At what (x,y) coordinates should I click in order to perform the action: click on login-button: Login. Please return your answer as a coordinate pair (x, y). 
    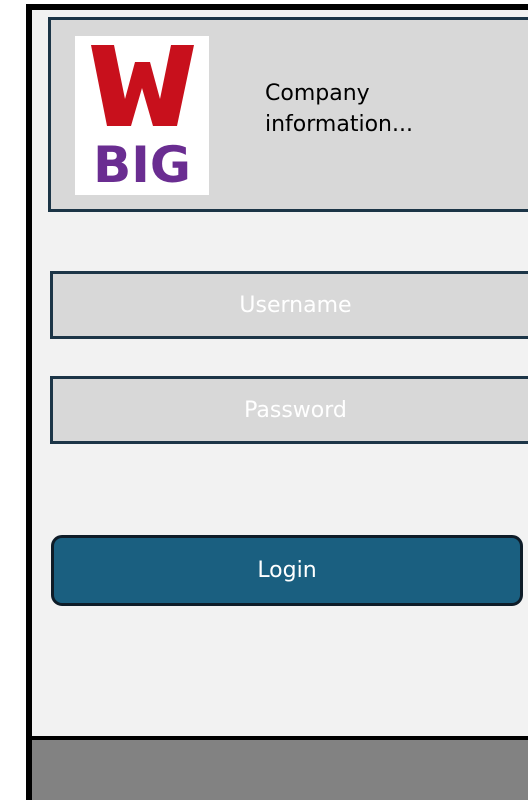
    Looking at the image, I should click on (287, 570).